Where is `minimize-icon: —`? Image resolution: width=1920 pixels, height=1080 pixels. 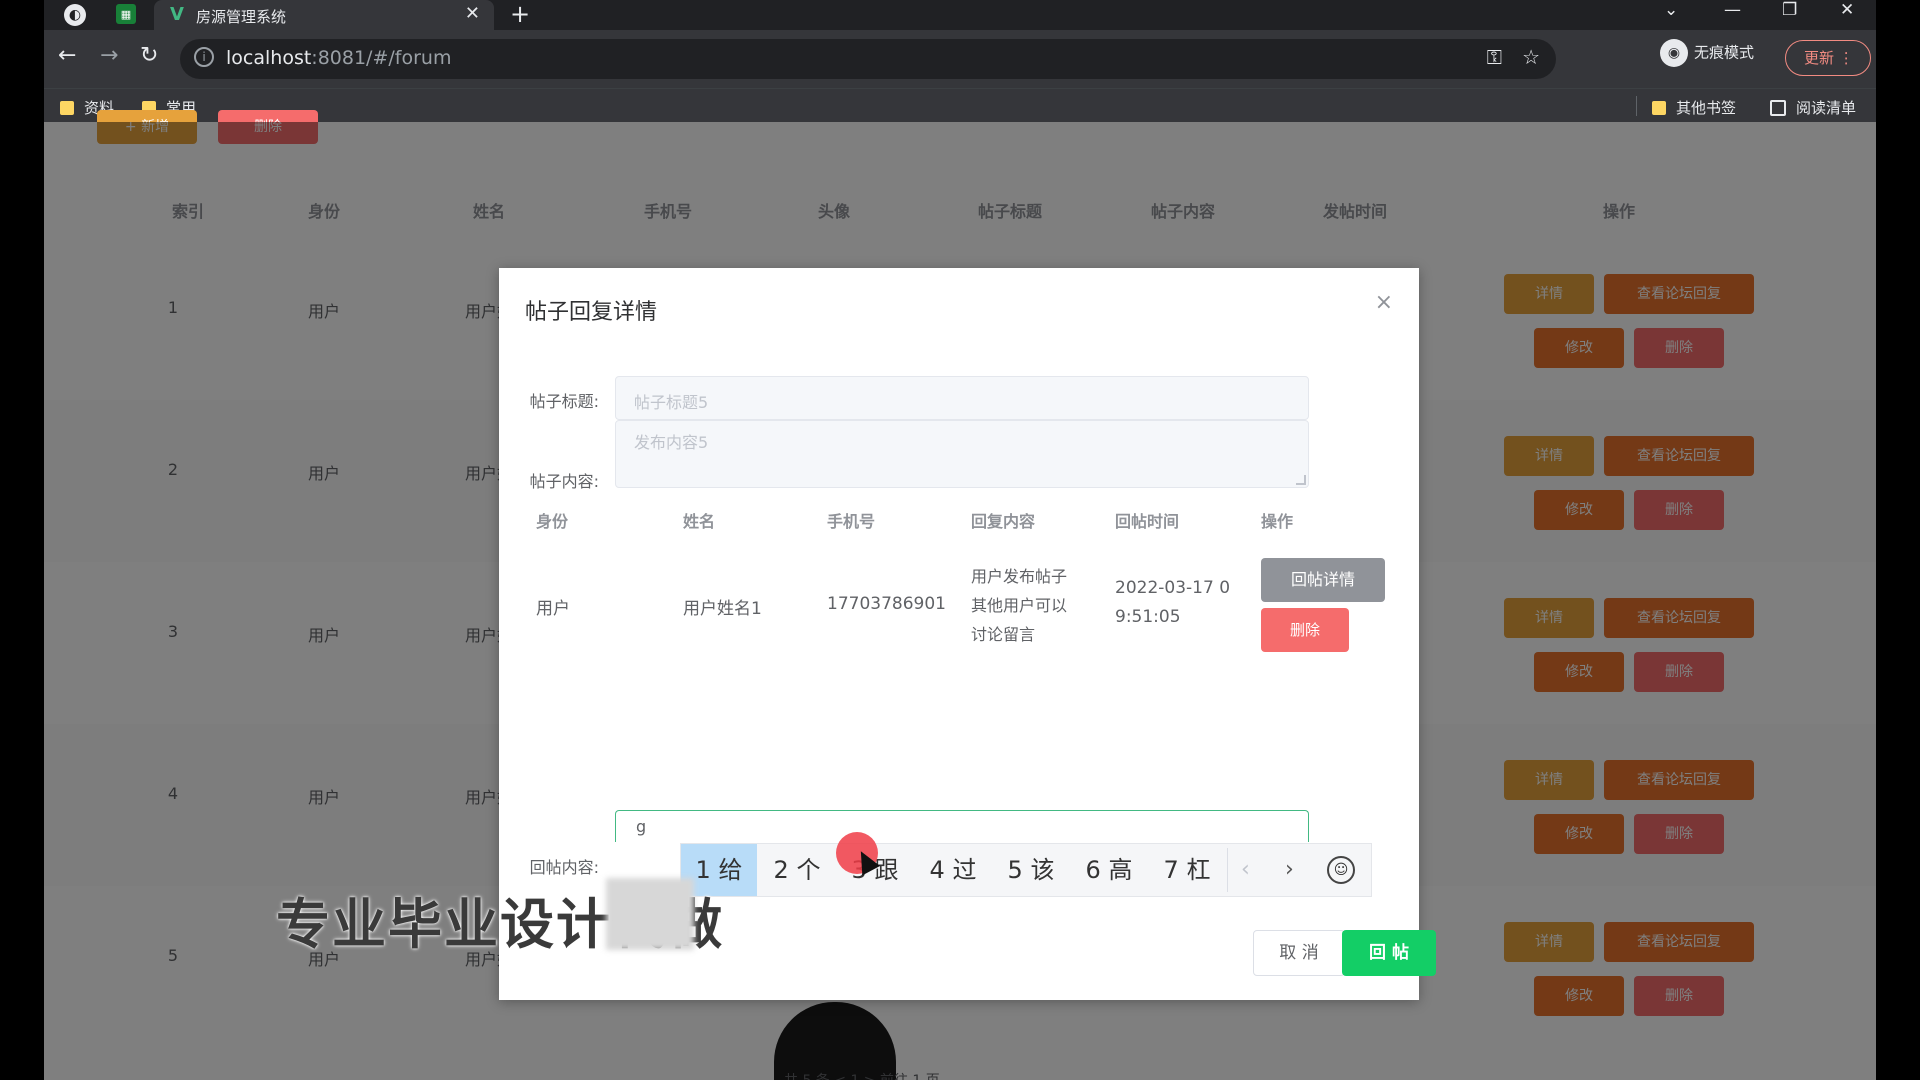 minimize-icon: — is located at coordinates (1732, 10).